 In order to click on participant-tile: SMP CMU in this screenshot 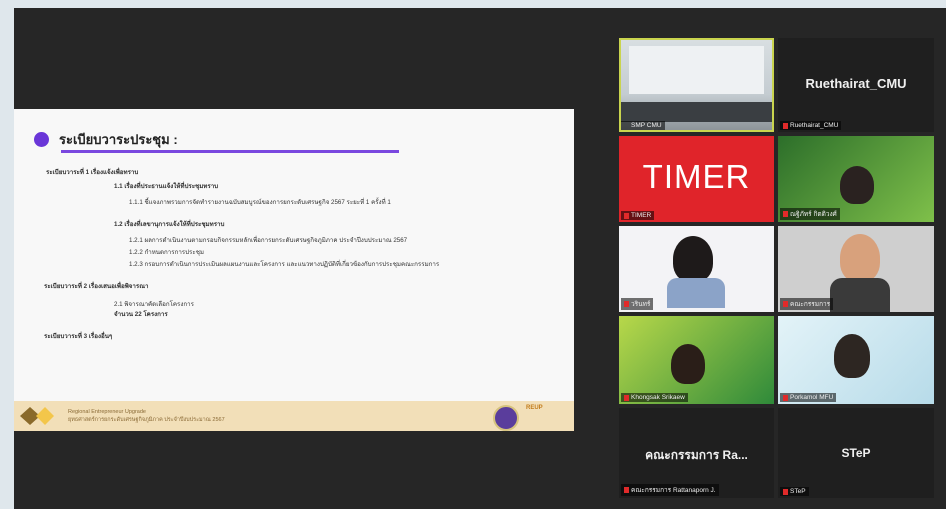, I will do `click(696, 85)`.